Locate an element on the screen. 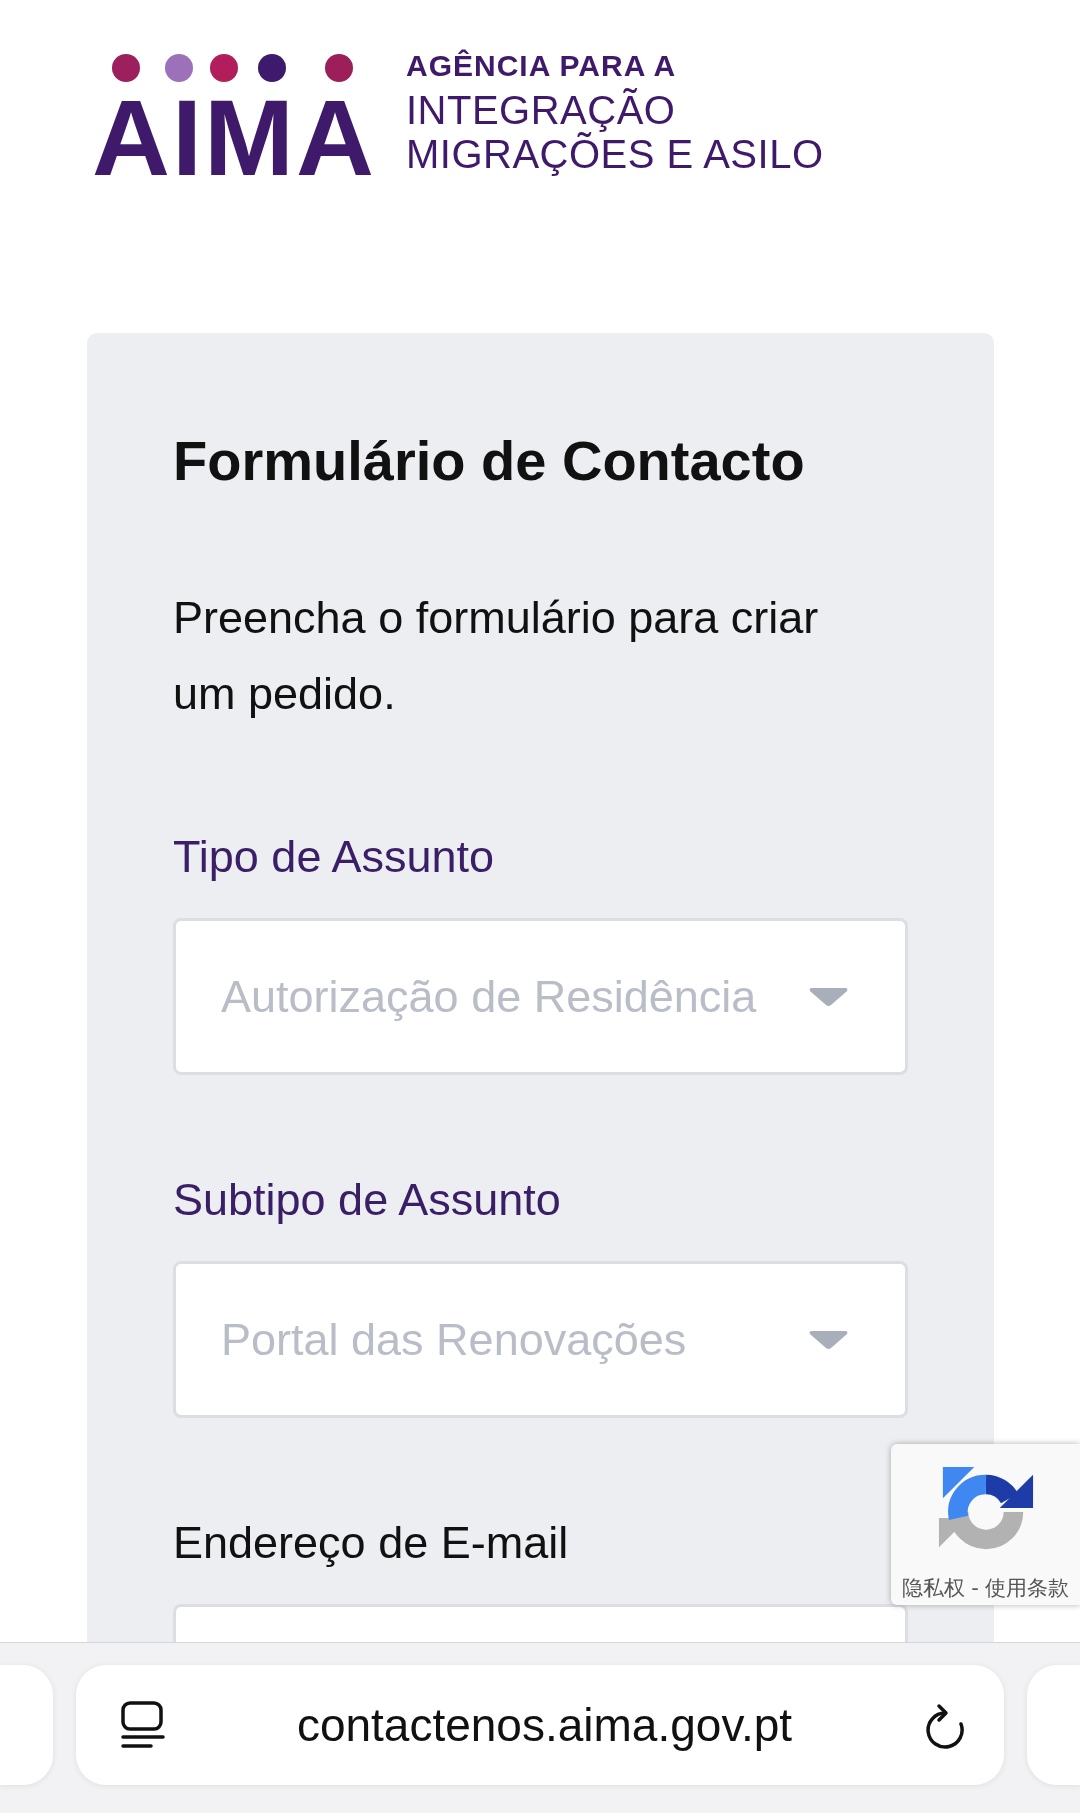 The image size is (1080, 1813). form-title: Formulário de Contacto is located at coordinates (489, 461).